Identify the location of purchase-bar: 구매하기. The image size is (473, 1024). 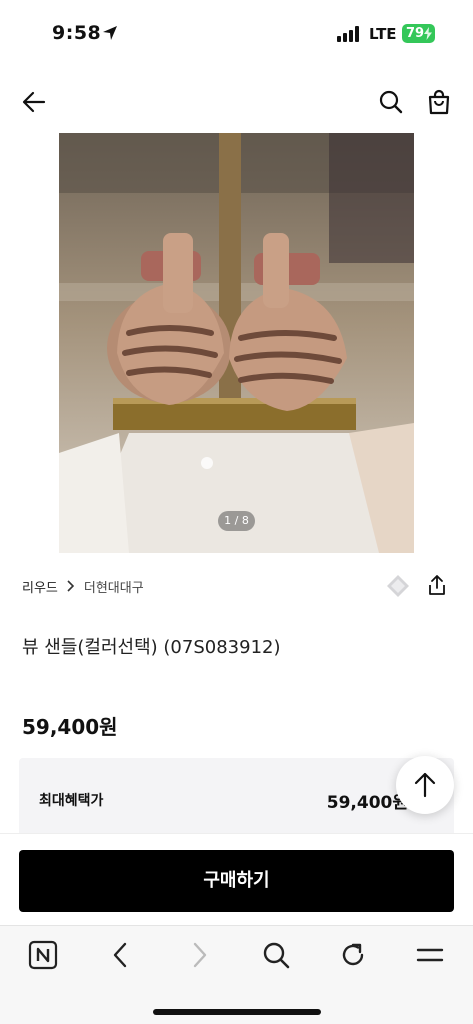
(236, 879).